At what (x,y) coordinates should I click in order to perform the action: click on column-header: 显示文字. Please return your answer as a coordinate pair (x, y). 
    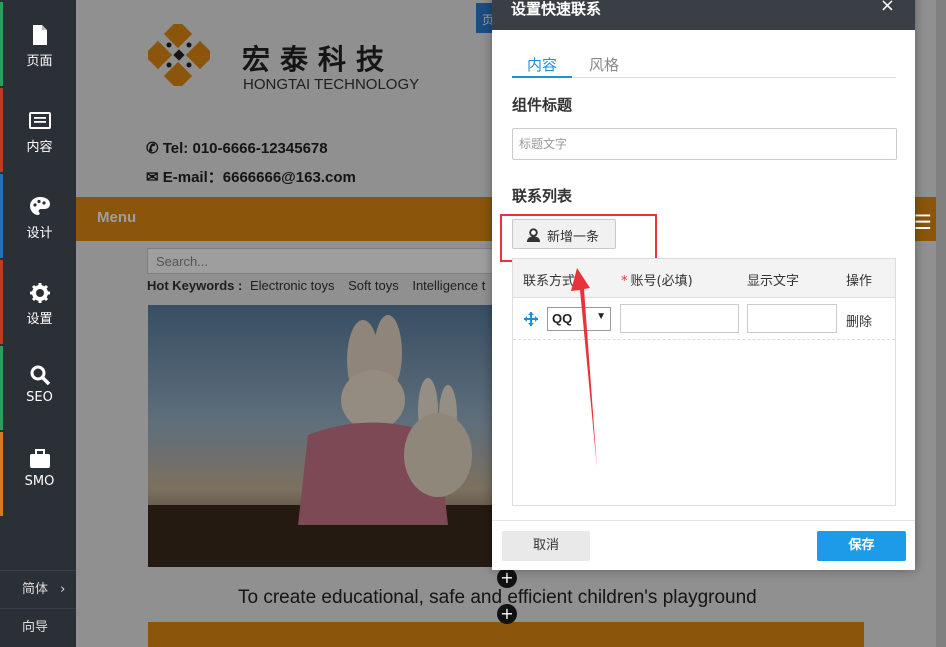
    Looking at the image, I should click on (773, 281).